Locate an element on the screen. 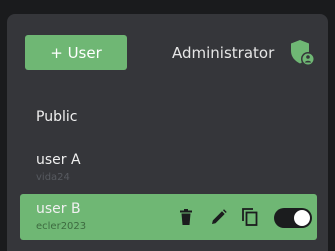  user-name: user A is located at coordinates (58, 160).